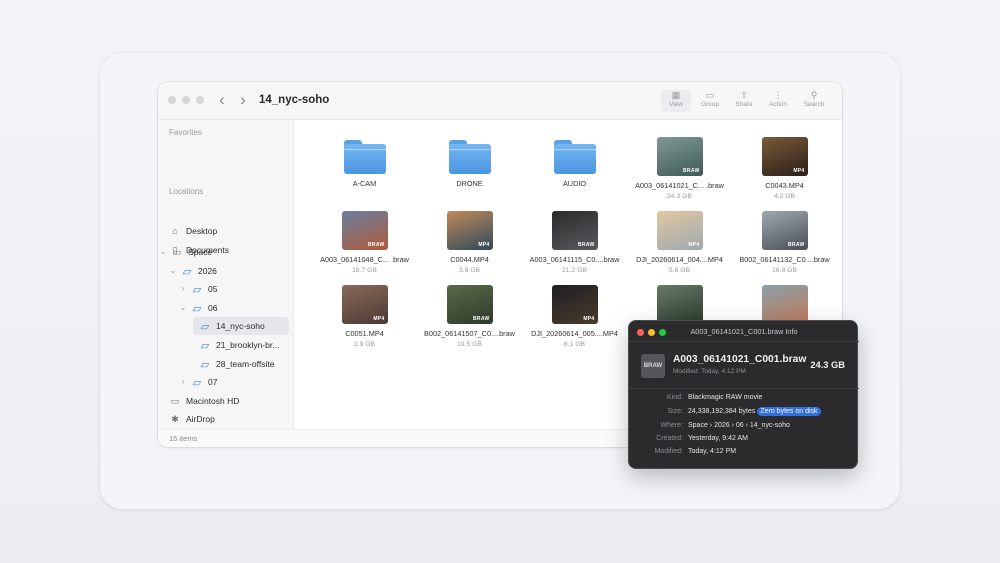  What do you see at coordinates (469, 259) in the screenshot?
I see `file-name: C0044.MP4` at bounding box center [469, 259].